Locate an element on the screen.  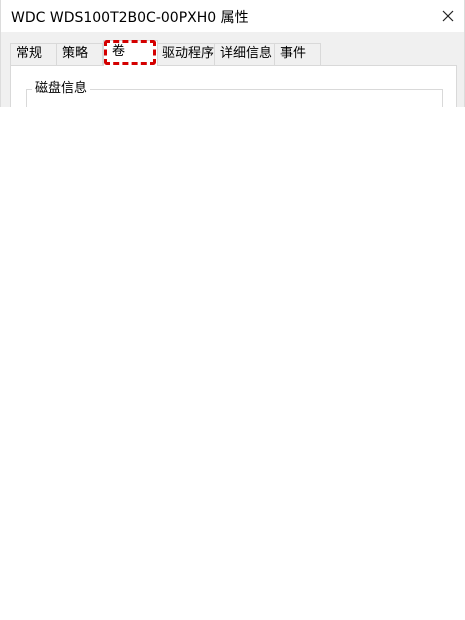
window-title: WDC WDS100T2B0C-00PXH0 属性 is located at coordinates (130, 18).